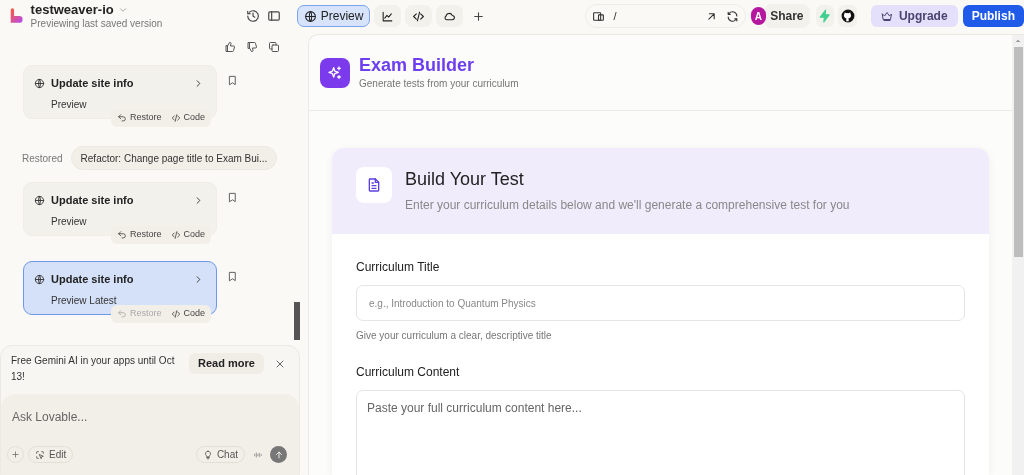 Image resolution: width=1024 pixels, height=475 pixels. What do you see at coordinates (252, 16) in the screenshot?
I see `history-icon` at bounding box center [252, 16].